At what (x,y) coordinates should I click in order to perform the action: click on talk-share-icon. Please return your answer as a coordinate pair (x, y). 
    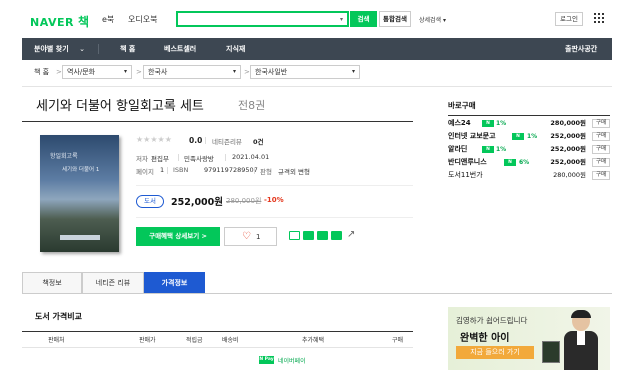
    Looking at the image, I should click on (308, 235).